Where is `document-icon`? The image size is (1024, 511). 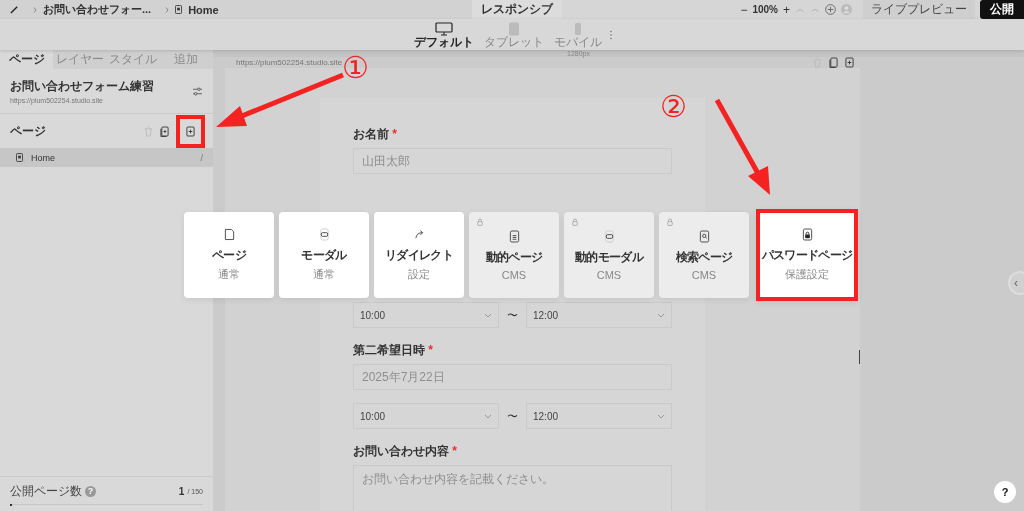
document-icon is located at coordinates (514, 236).